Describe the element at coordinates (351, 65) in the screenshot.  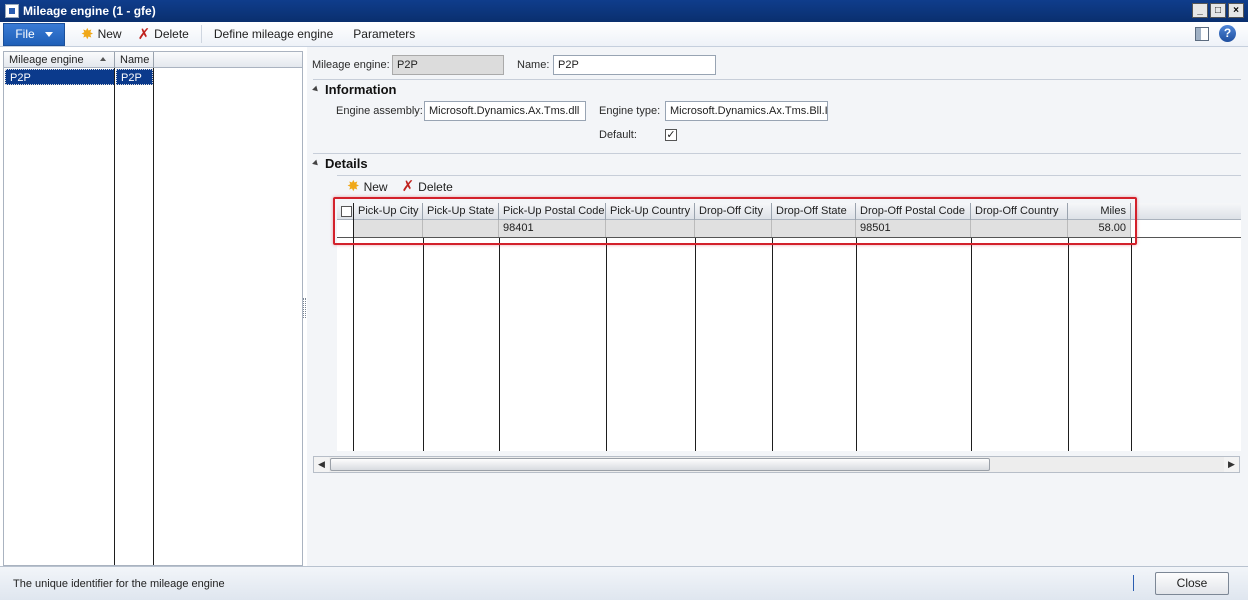
I see `mileage-engine-label: Mileage engine:` at that location.